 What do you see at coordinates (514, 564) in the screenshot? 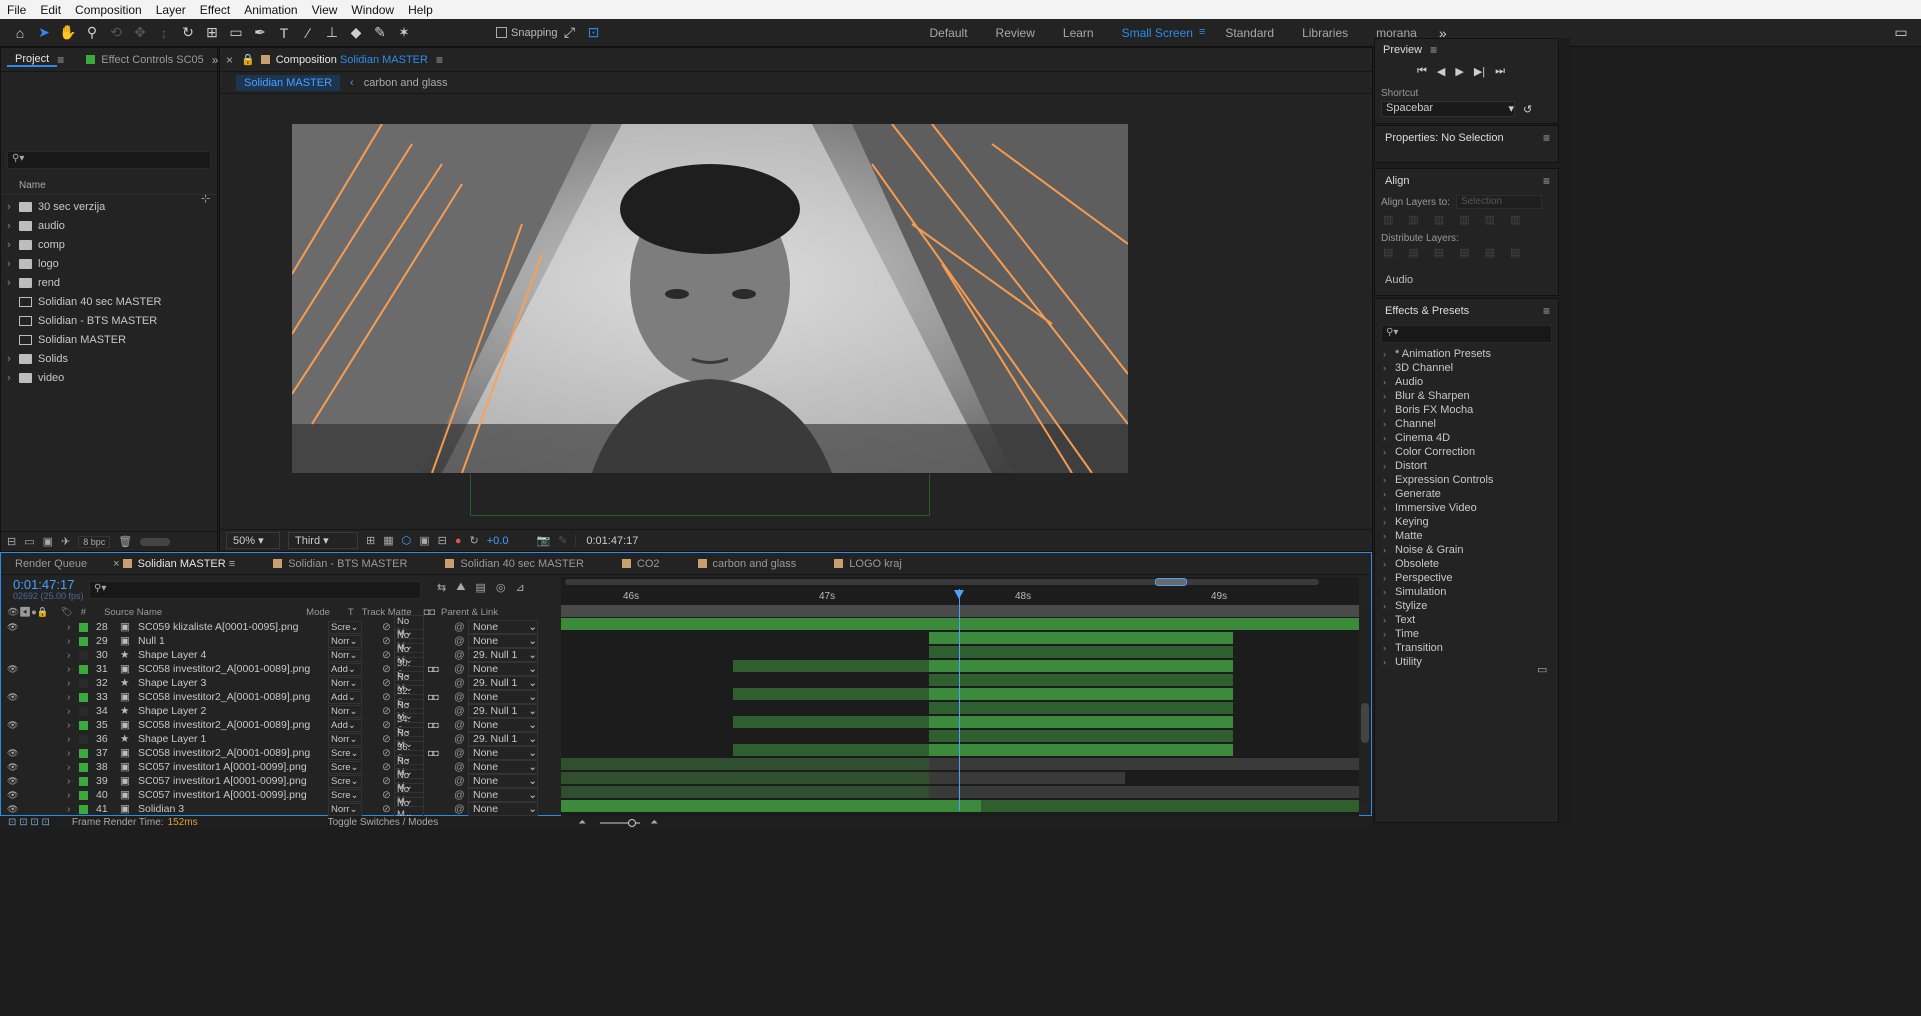
I see `timeline-tab: Solidian 40 sec MASTER` at bounding box center [514, 564].